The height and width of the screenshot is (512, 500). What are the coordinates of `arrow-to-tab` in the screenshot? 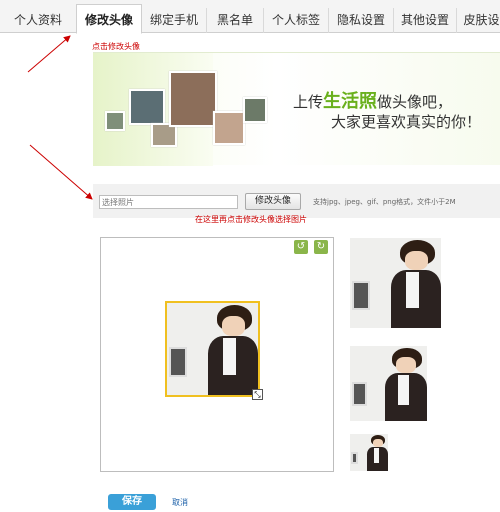 It's located at (49, 54).